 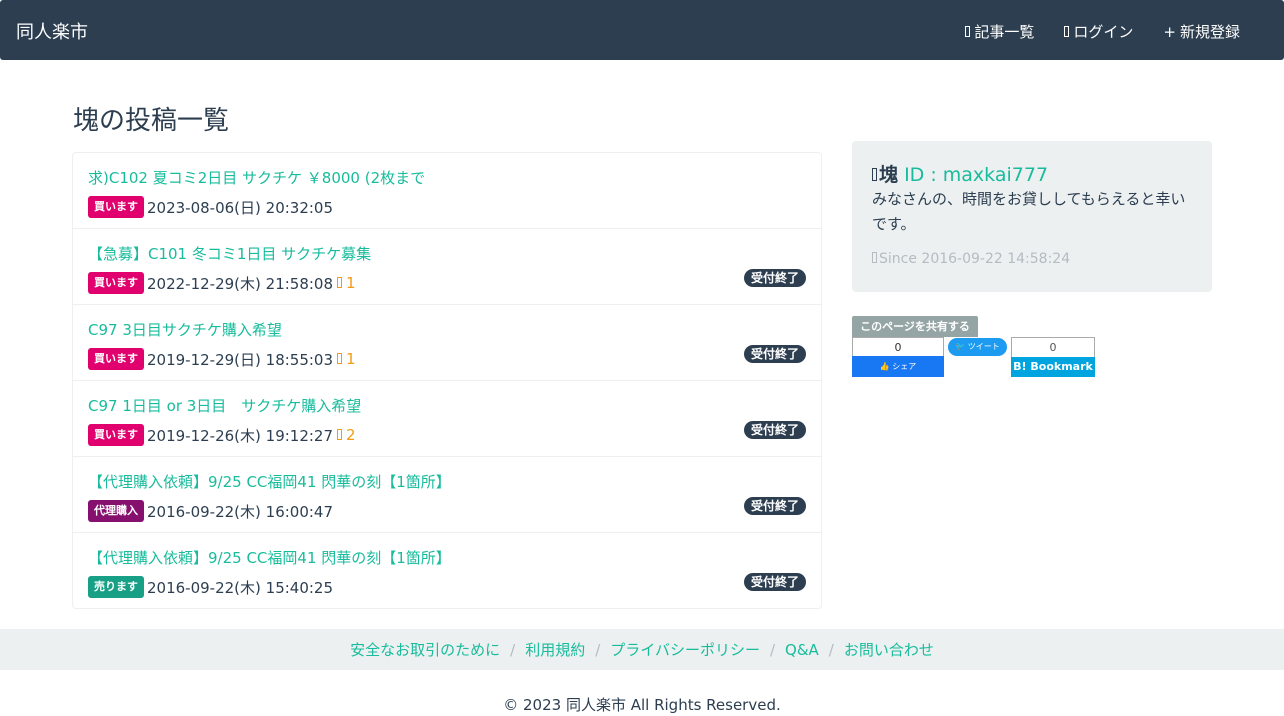 I want to click on list-icon, so click(x=968, y=31).